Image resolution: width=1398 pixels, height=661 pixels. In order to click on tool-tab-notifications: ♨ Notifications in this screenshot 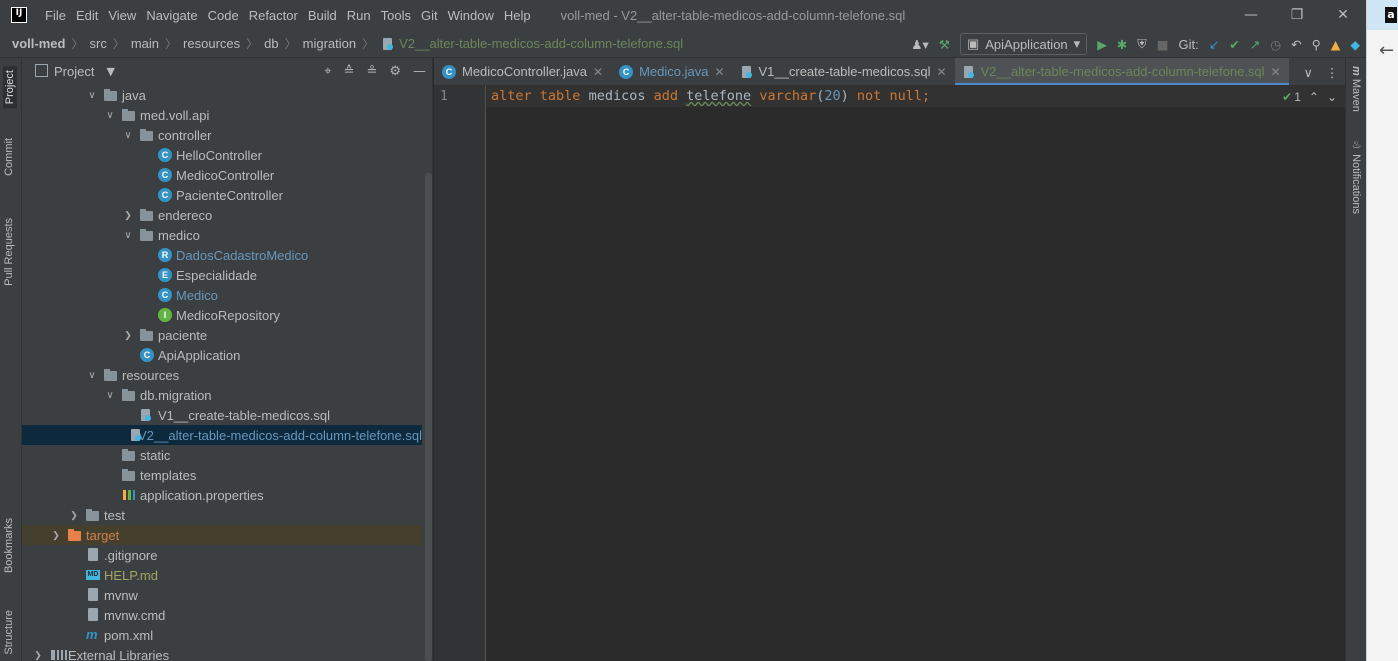, I will do `click(1356, 176)`.